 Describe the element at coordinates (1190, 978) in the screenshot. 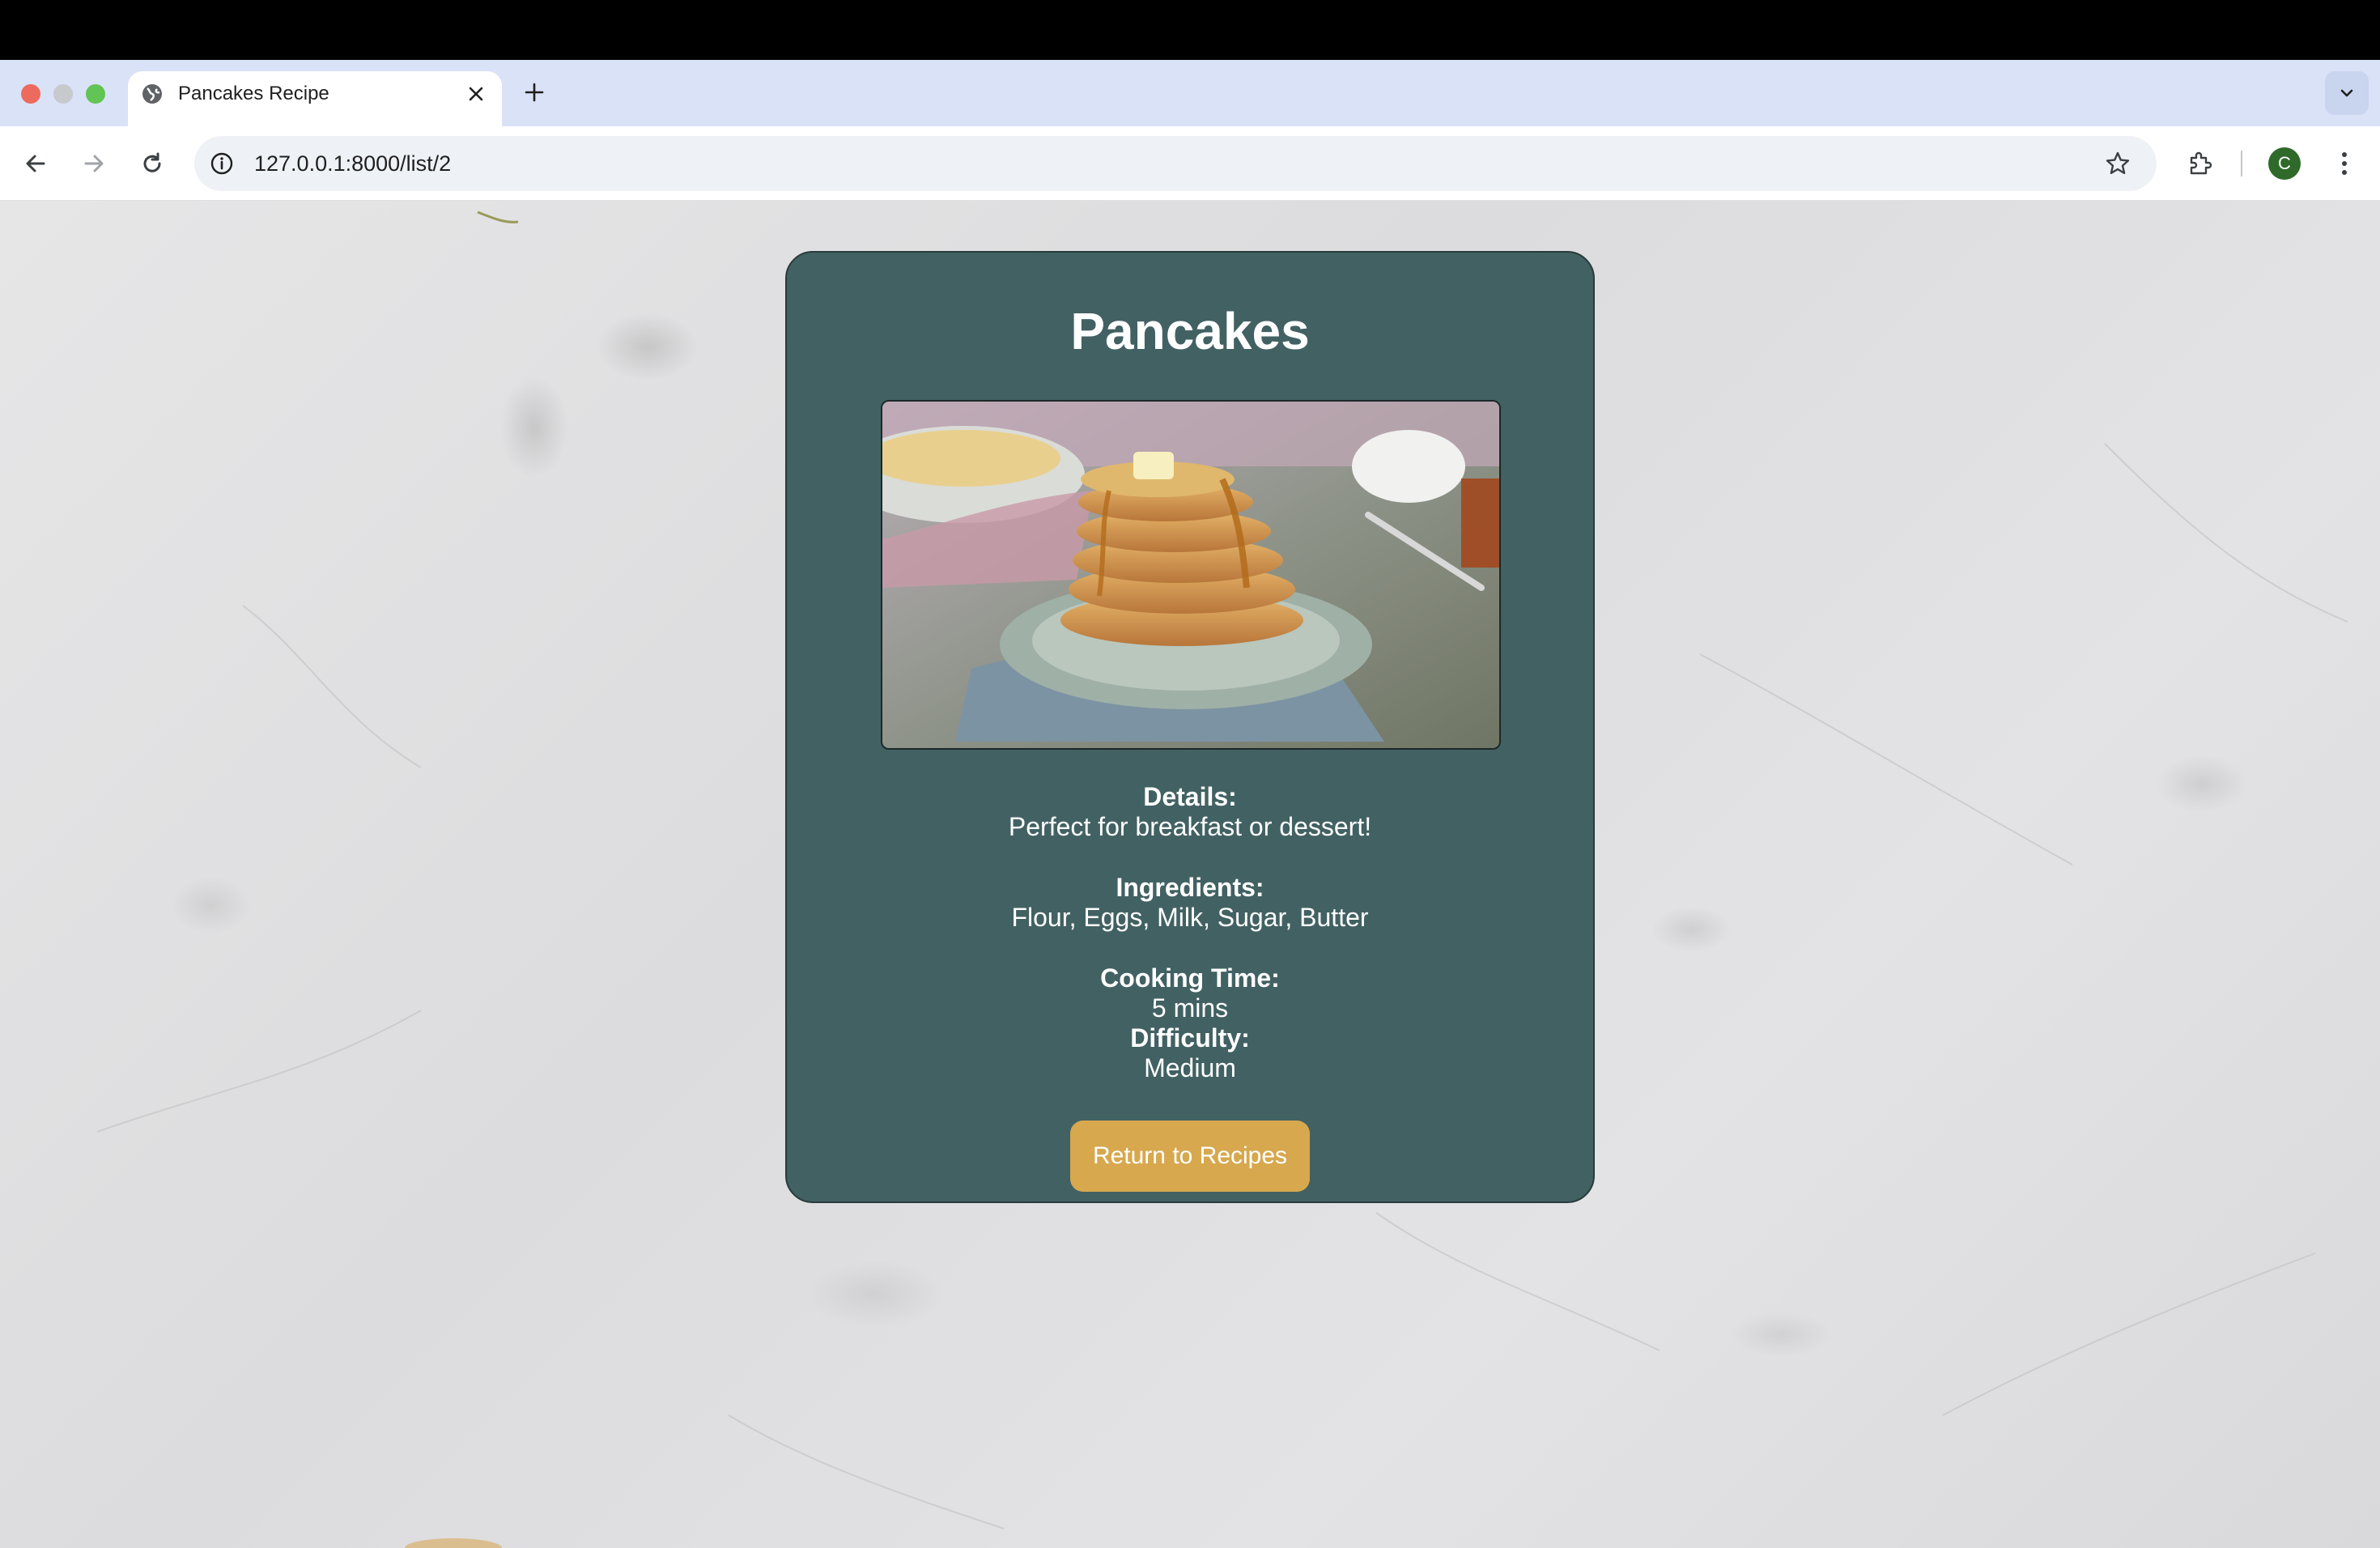

I see `cooking-time-label: Cooking Time:` at that location.